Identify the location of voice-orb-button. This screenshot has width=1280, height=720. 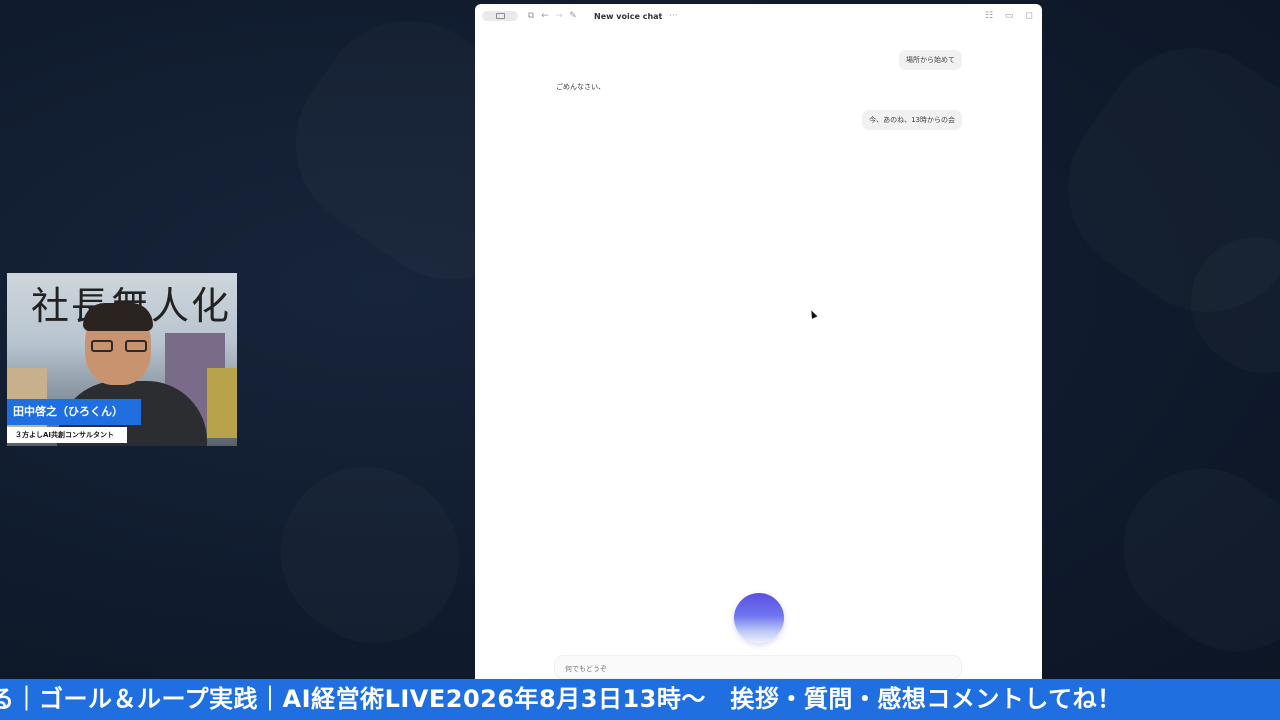
(759, 618).